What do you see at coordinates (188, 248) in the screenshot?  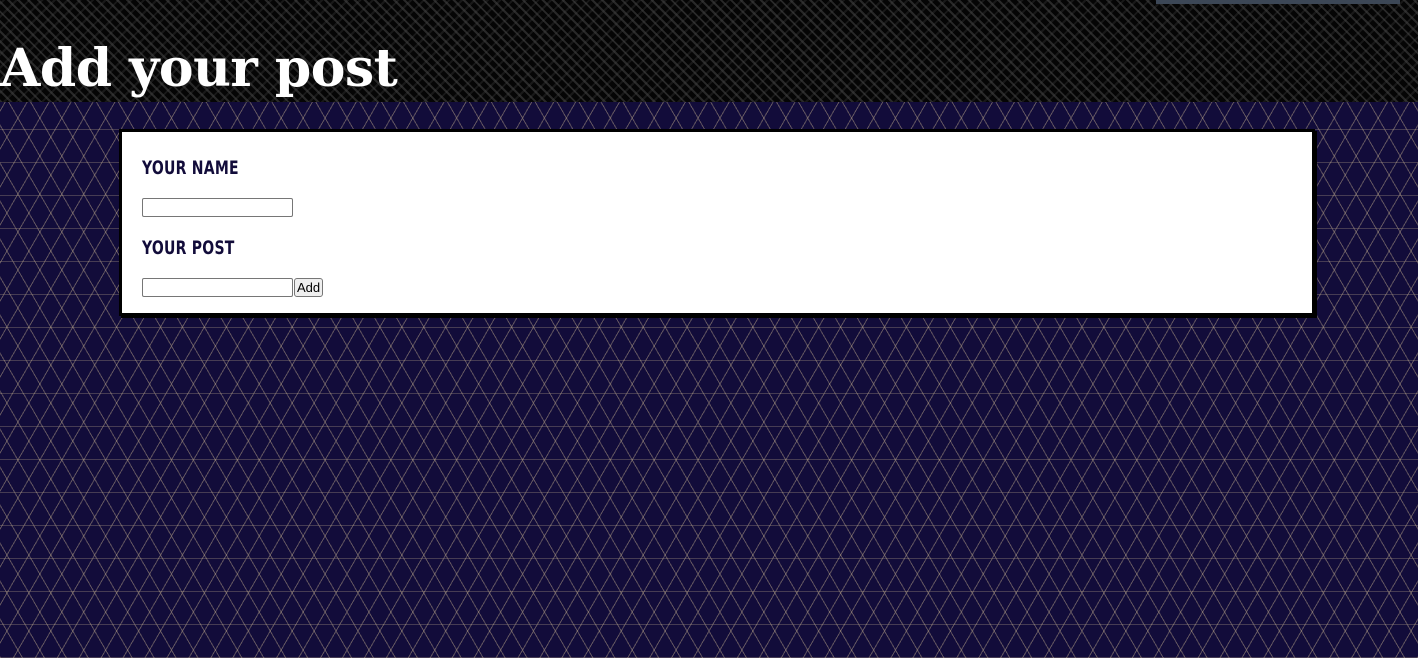 I see `post-label: Your Post` at bounding box center [188, 248].